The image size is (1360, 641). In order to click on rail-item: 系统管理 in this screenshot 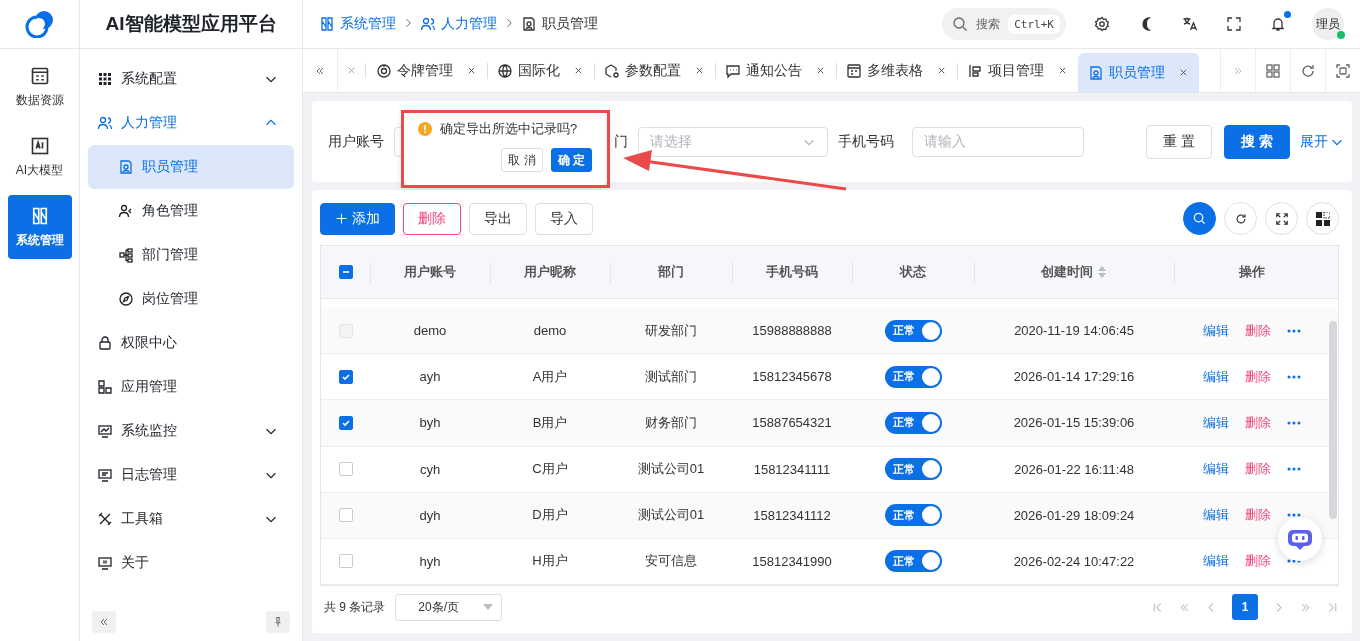, I will do `click(39, 227)`.